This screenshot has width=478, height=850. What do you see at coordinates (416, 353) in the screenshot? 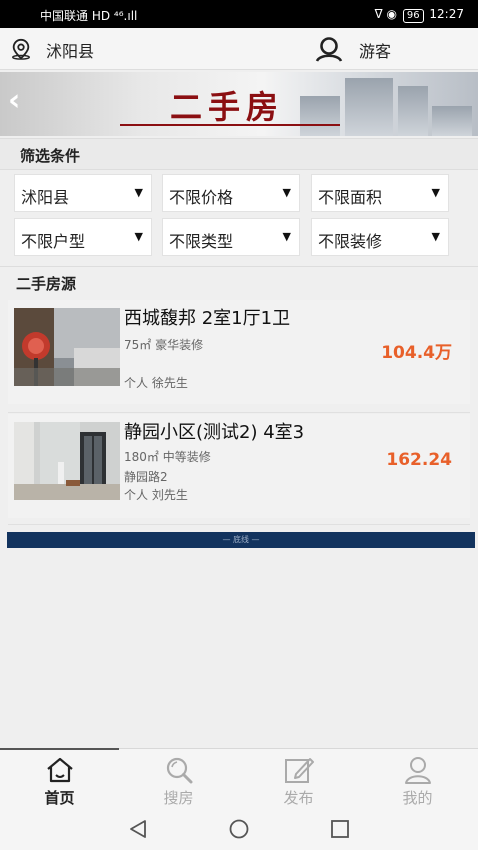
I see `listing-price: 104.4万` at bounding box center [416, 353].